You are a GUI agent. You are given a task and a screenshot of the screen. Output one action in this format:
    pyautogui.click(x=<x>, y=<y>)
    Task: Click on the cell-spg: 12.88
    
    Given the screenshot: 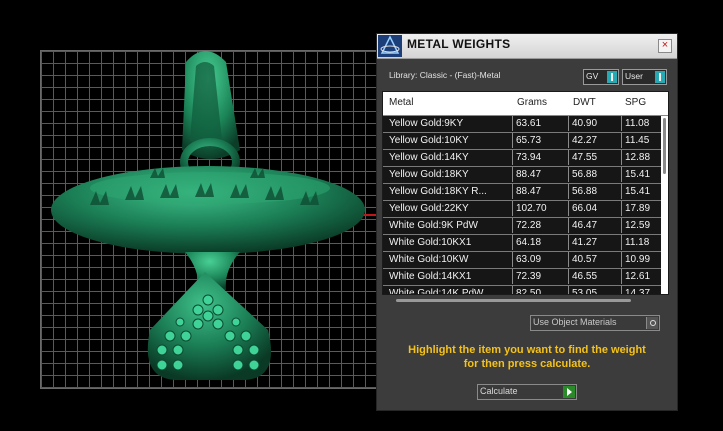 What is the action you would take?
    pyautogui.click(x=641, y=157)
    